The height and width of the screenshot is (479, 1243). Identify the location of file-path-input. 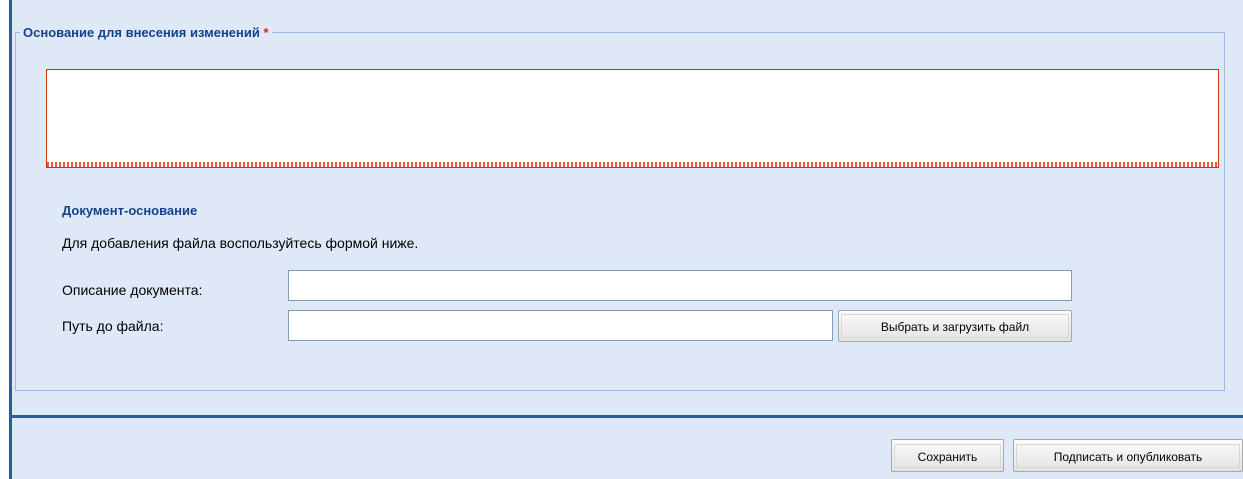
(560, 325).